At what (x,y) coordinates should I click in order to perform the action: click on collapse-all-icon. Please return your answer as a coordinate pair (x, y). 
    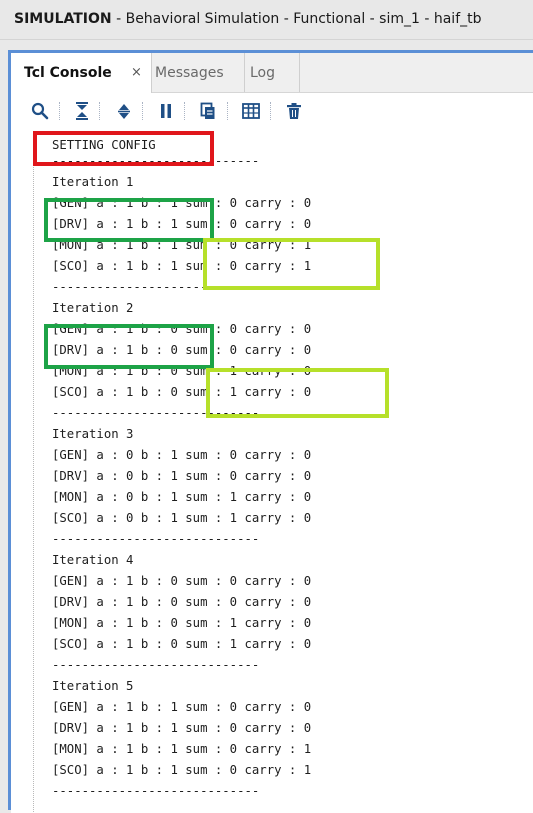
    Looking at the image, I should click on (82, 111).